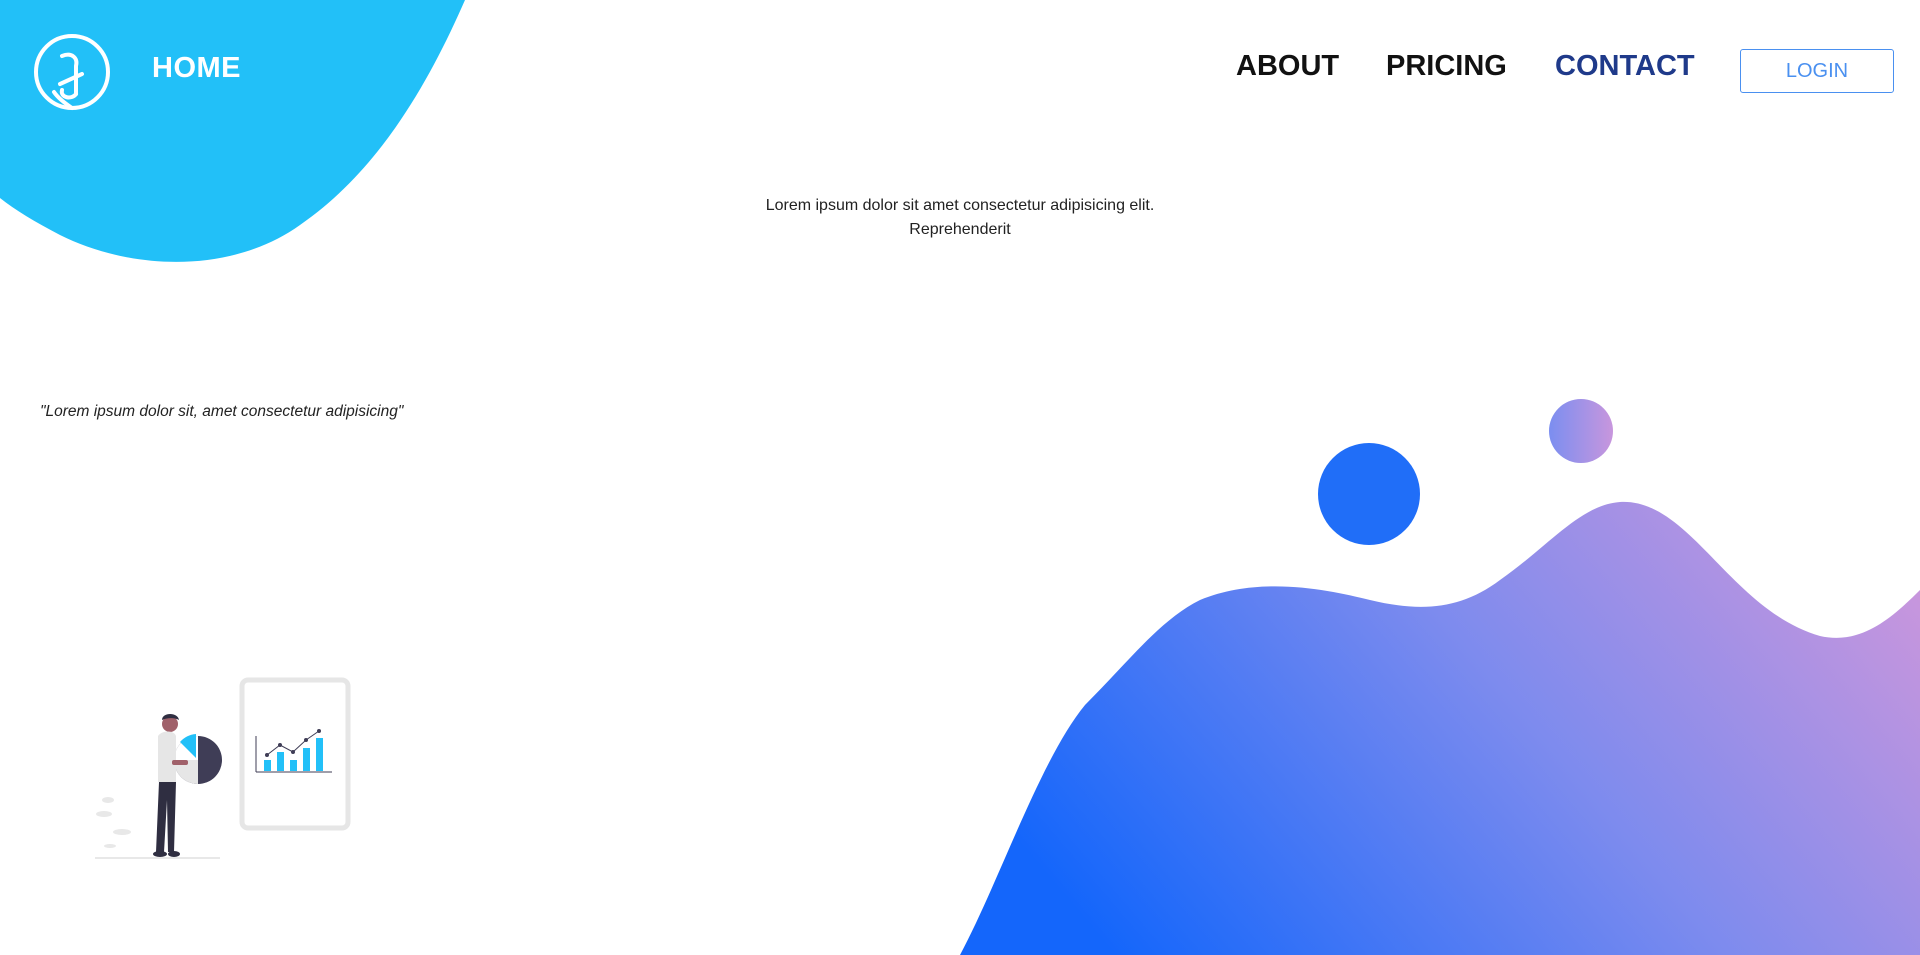 The image size is (1920, 955). Describe the element at coordinates (1287, 66) in the screenshot. I see `nav-about-link: ABOUT` at that location.